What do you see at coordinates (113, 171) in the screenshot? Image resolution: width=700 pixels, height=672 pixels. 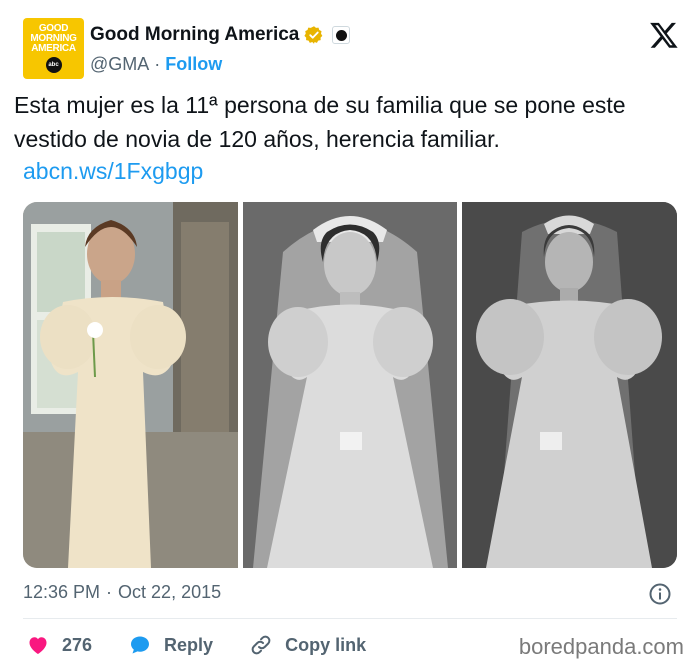 I see `tweet-link: abcn.ws/1Fxgbgp` at bounding box center [113, 171].